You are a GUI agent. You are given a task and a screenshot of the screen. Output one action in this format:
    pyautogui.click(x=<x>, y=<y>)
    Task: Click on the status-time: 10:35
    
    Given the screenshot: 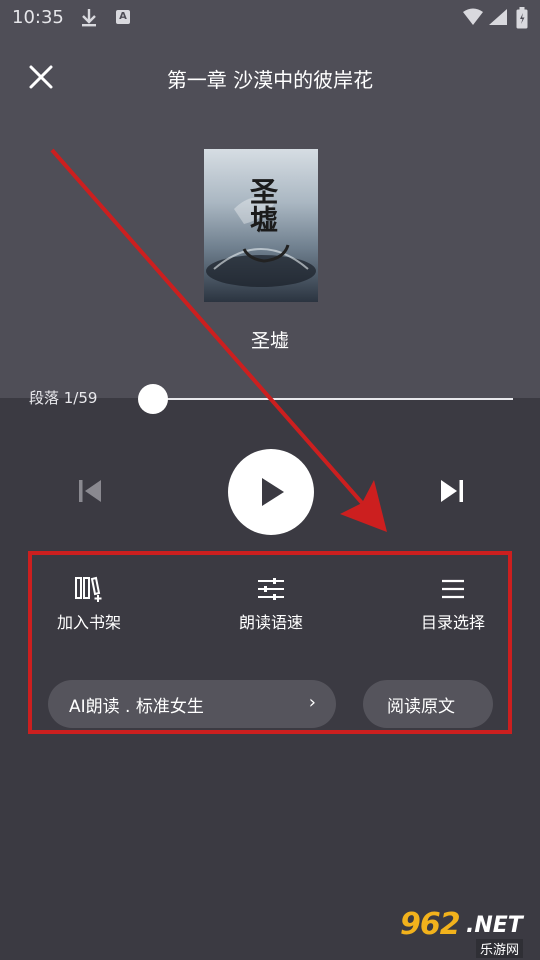 What is the action you would take?
    pyautogui.click(x=38, y=17)
    